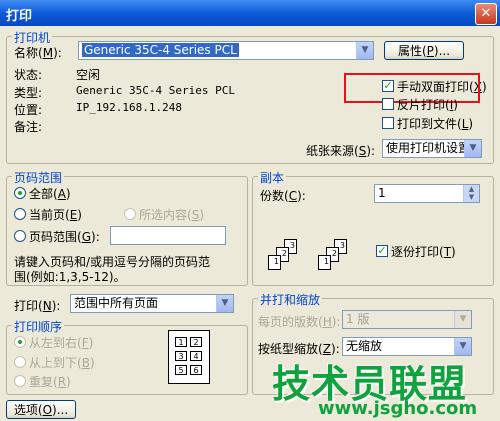 The height and width of the screenshot is (421, 500). What do you see at coordinates (38, 177) in the screenshot?
I see `page-range-group-label: 页码范围` at bounding box center [38, 177].